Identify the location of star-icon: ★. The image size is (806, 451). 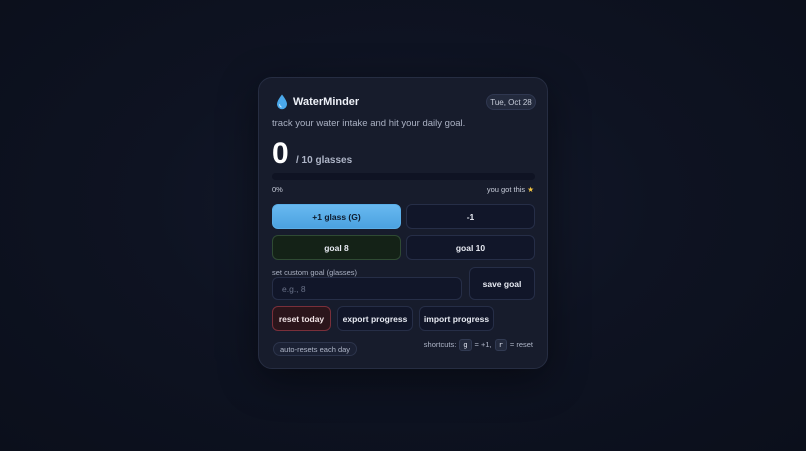
(530, 189).